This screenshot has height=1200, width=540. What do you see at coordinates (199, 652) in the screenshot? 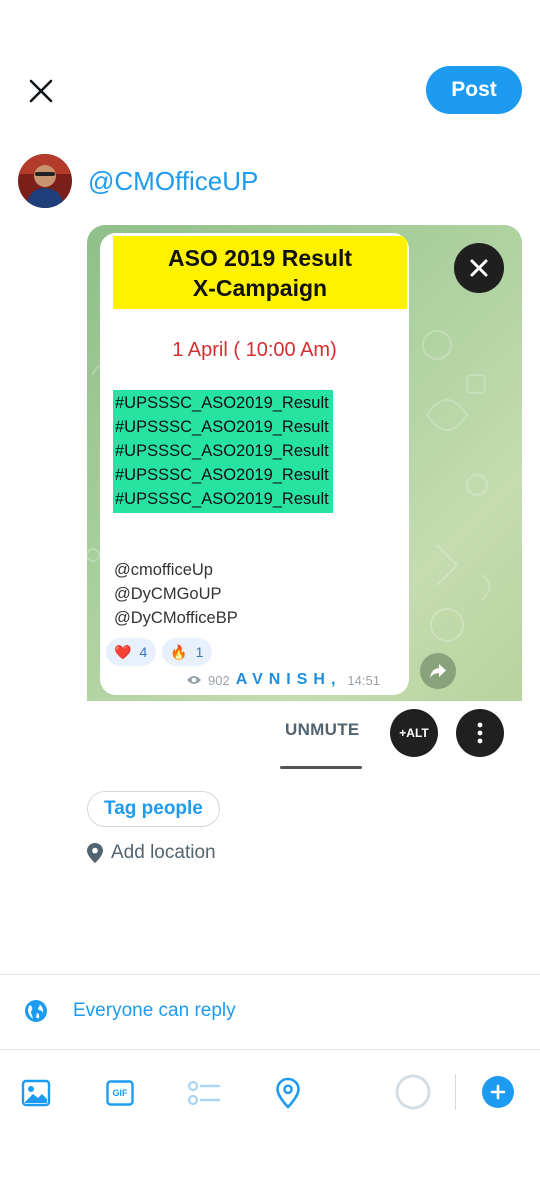
I see `reaction-count: 1` at bounding box center [199, 652].